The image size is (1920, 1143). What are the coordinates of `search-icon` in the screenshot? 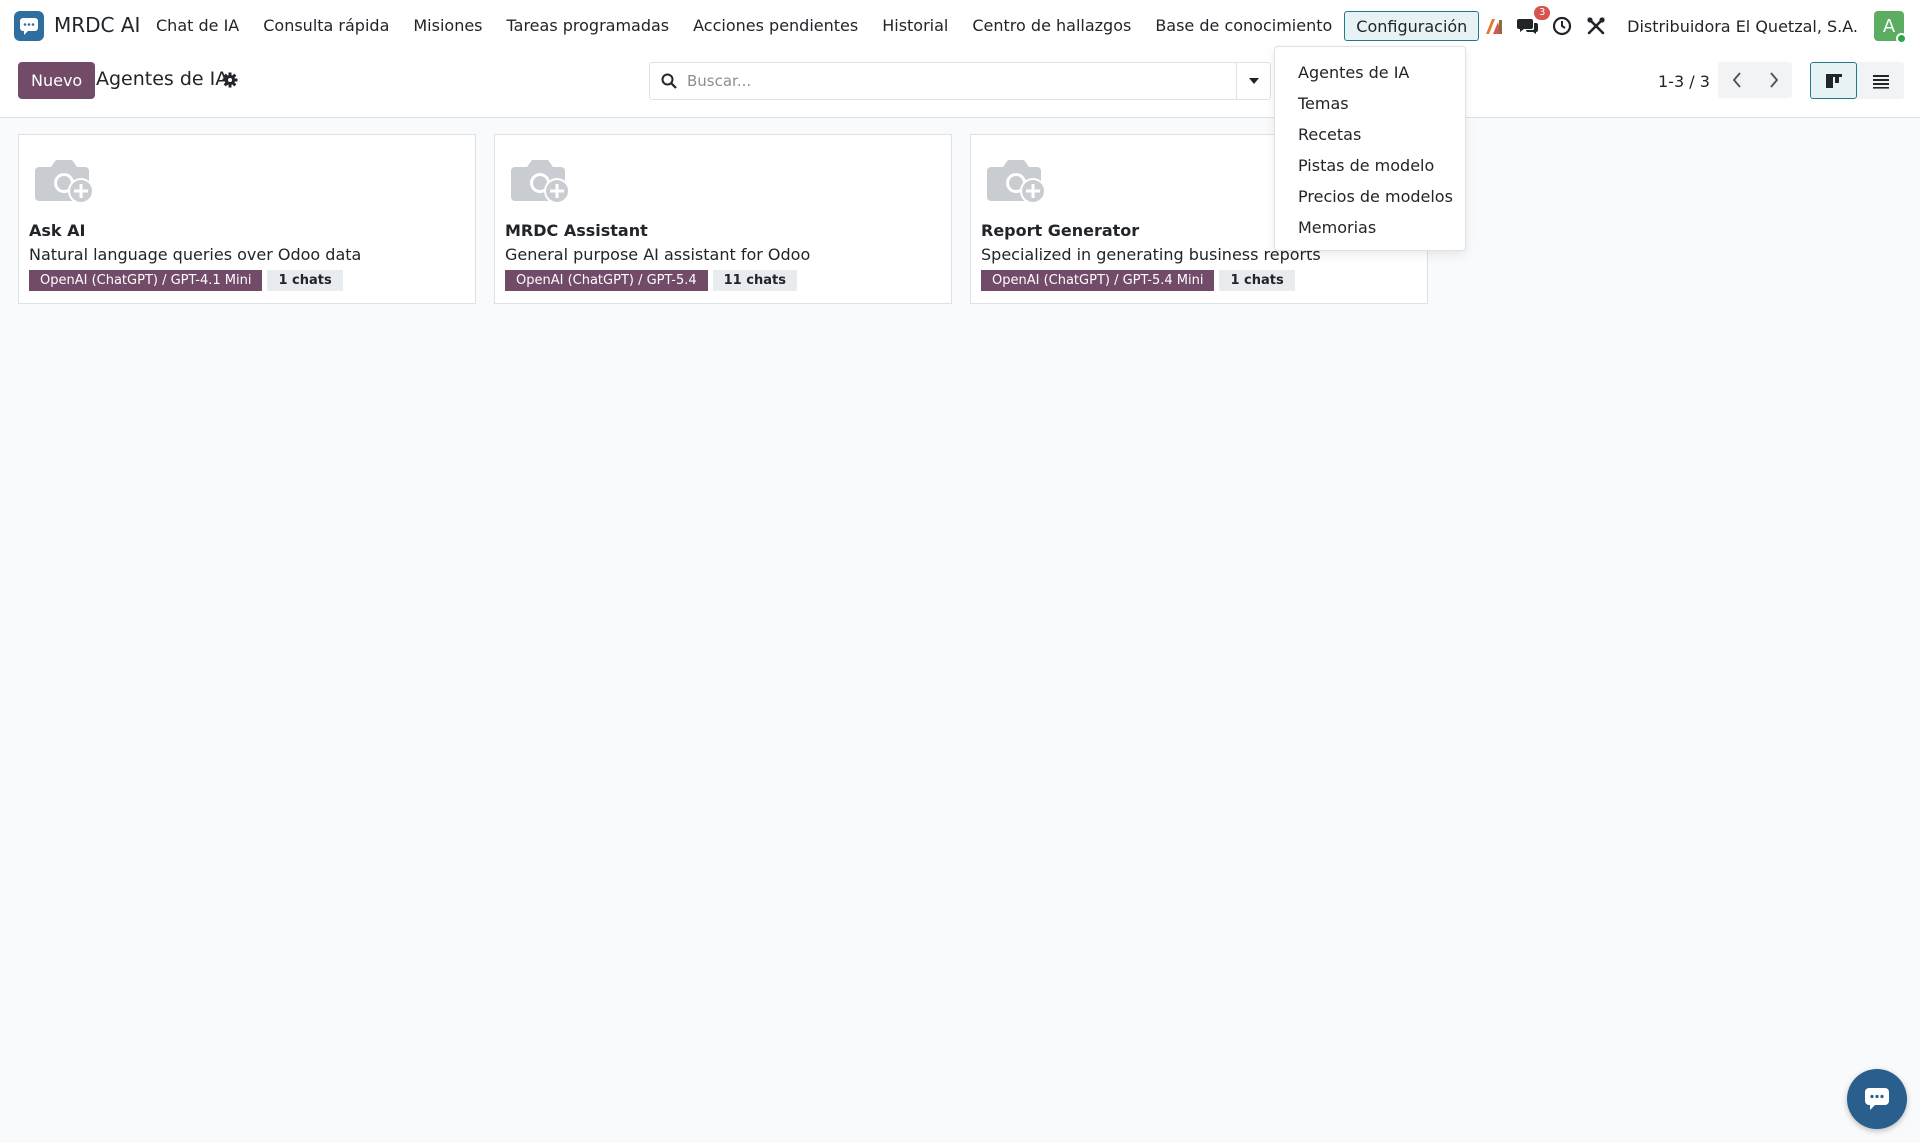 It's located at (669, 81).